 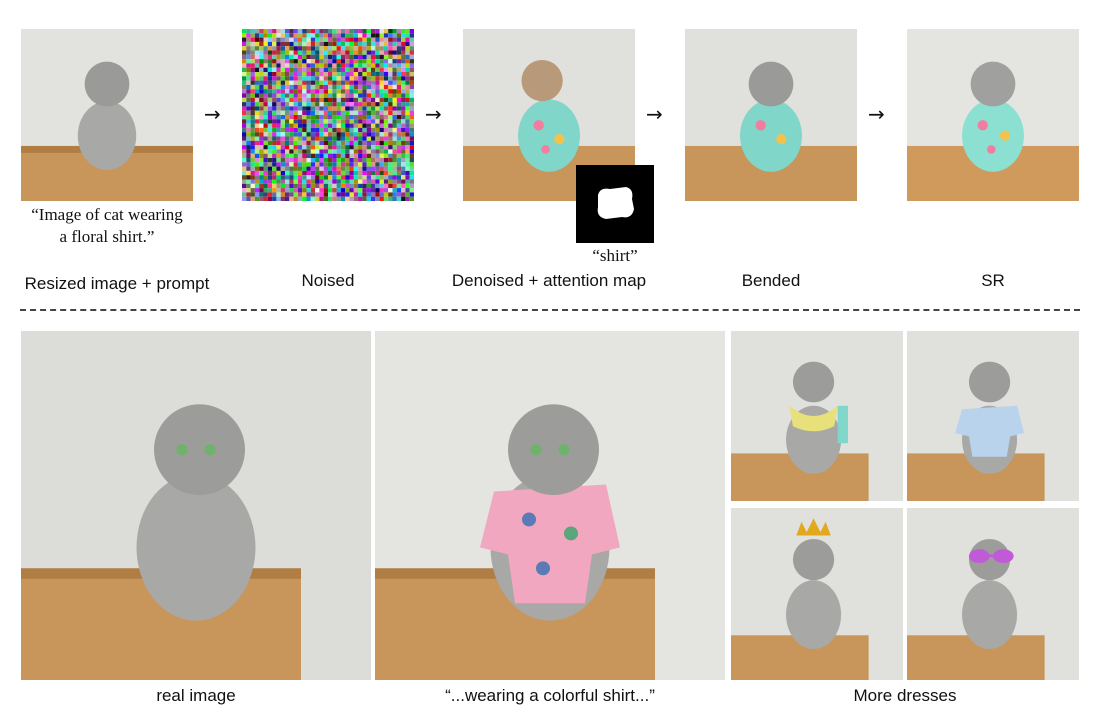 What do you see at coordinates (549, 280) in the screenshot?
I see `caption-denoised: Denoised + attention map` at bounding box center [549, 280].